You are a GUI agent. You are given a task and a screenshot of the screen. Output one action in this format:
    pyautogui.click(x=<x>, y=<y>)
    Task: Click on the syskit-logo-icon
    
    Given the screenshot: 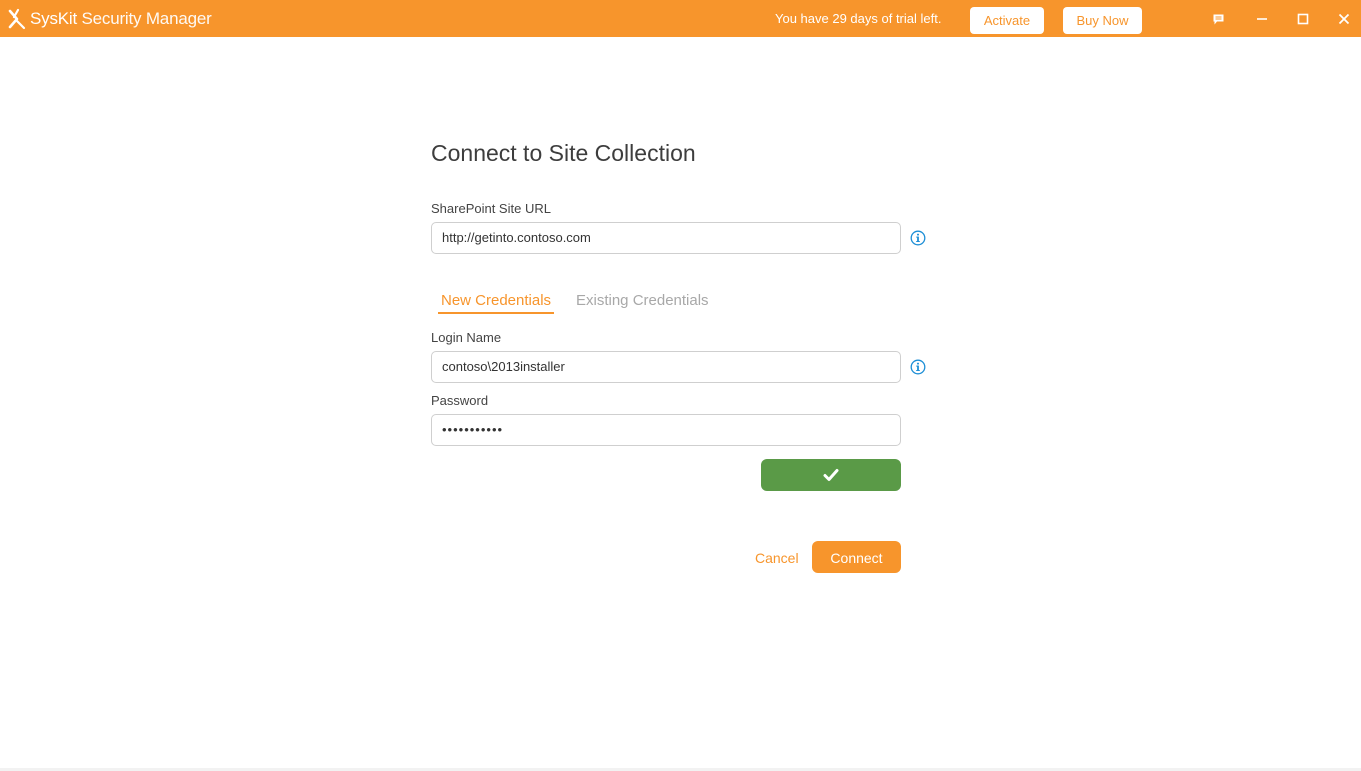 What is the action you would take?
    pyautogui.click(x=17, y=19)
    